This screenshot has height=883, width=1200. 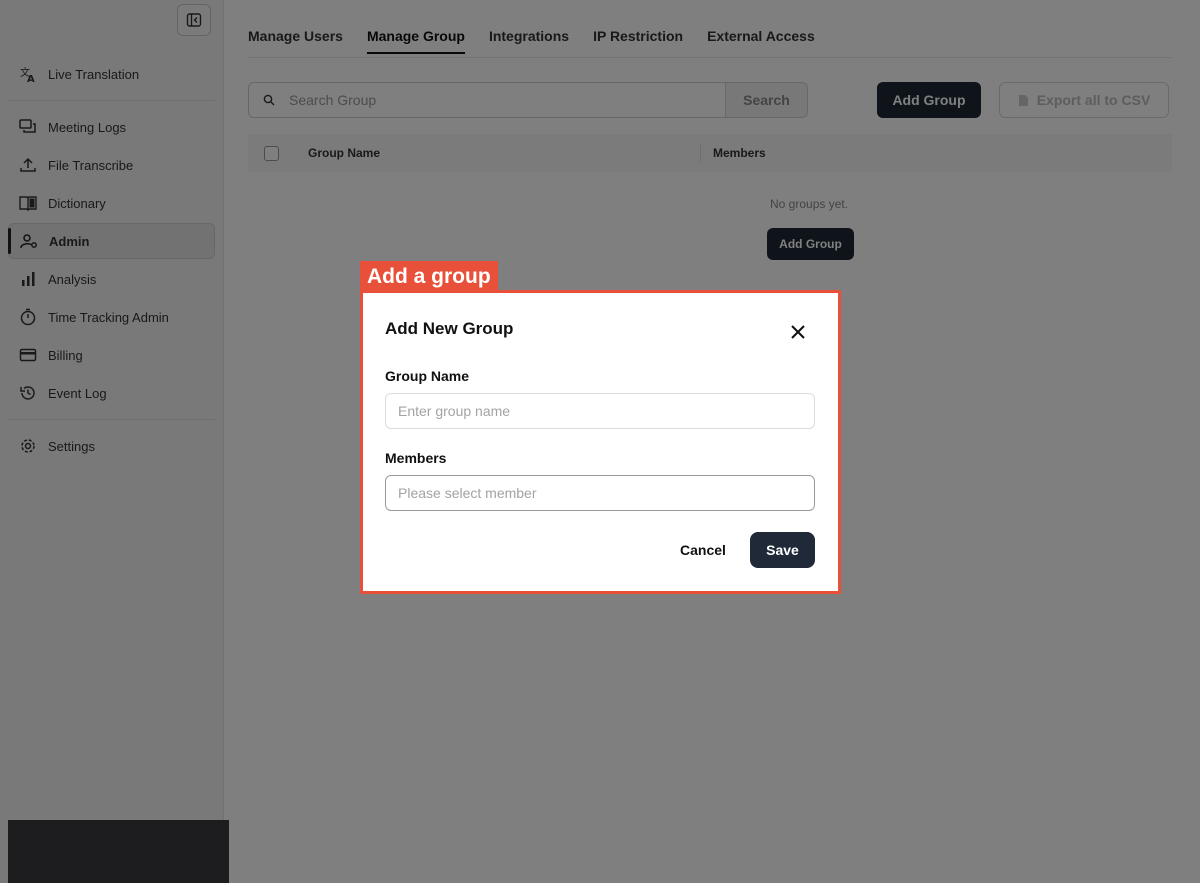 What do you see at coordinates (427, 376) in the screenshot?
I see `group-name-label: Group Name` at bounding box center [427, 376].